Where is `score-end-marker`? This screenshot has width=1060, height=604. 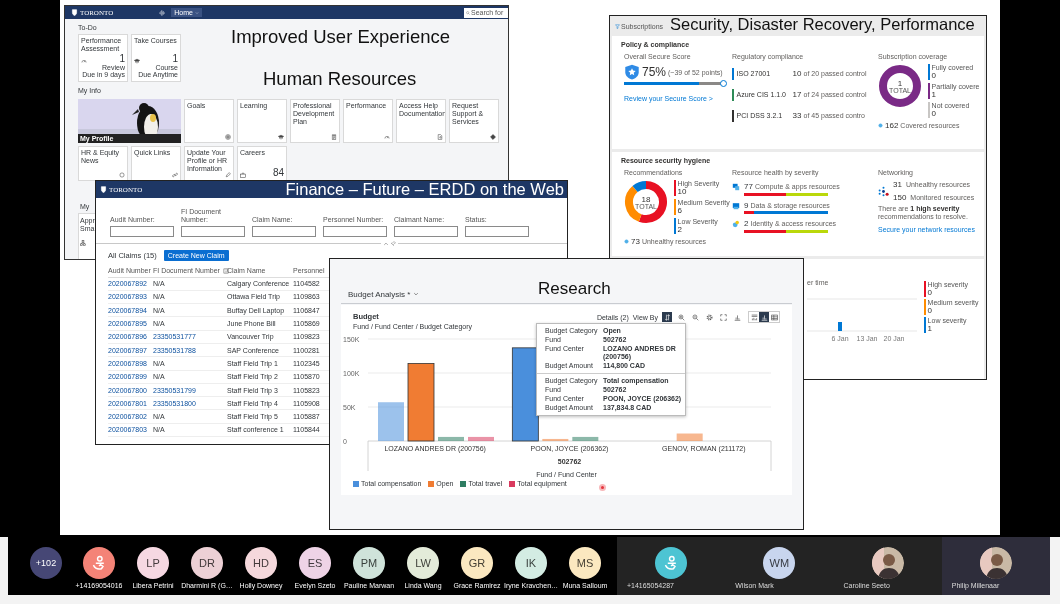 score-end-marker is located at coordinates (723, 83).